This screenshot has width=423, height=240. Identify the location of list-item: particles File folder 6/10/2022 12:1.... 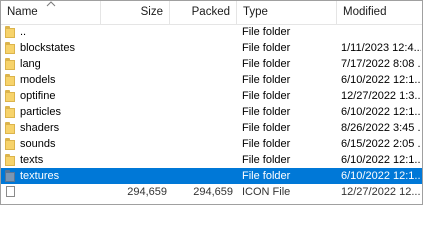
(211, 112).